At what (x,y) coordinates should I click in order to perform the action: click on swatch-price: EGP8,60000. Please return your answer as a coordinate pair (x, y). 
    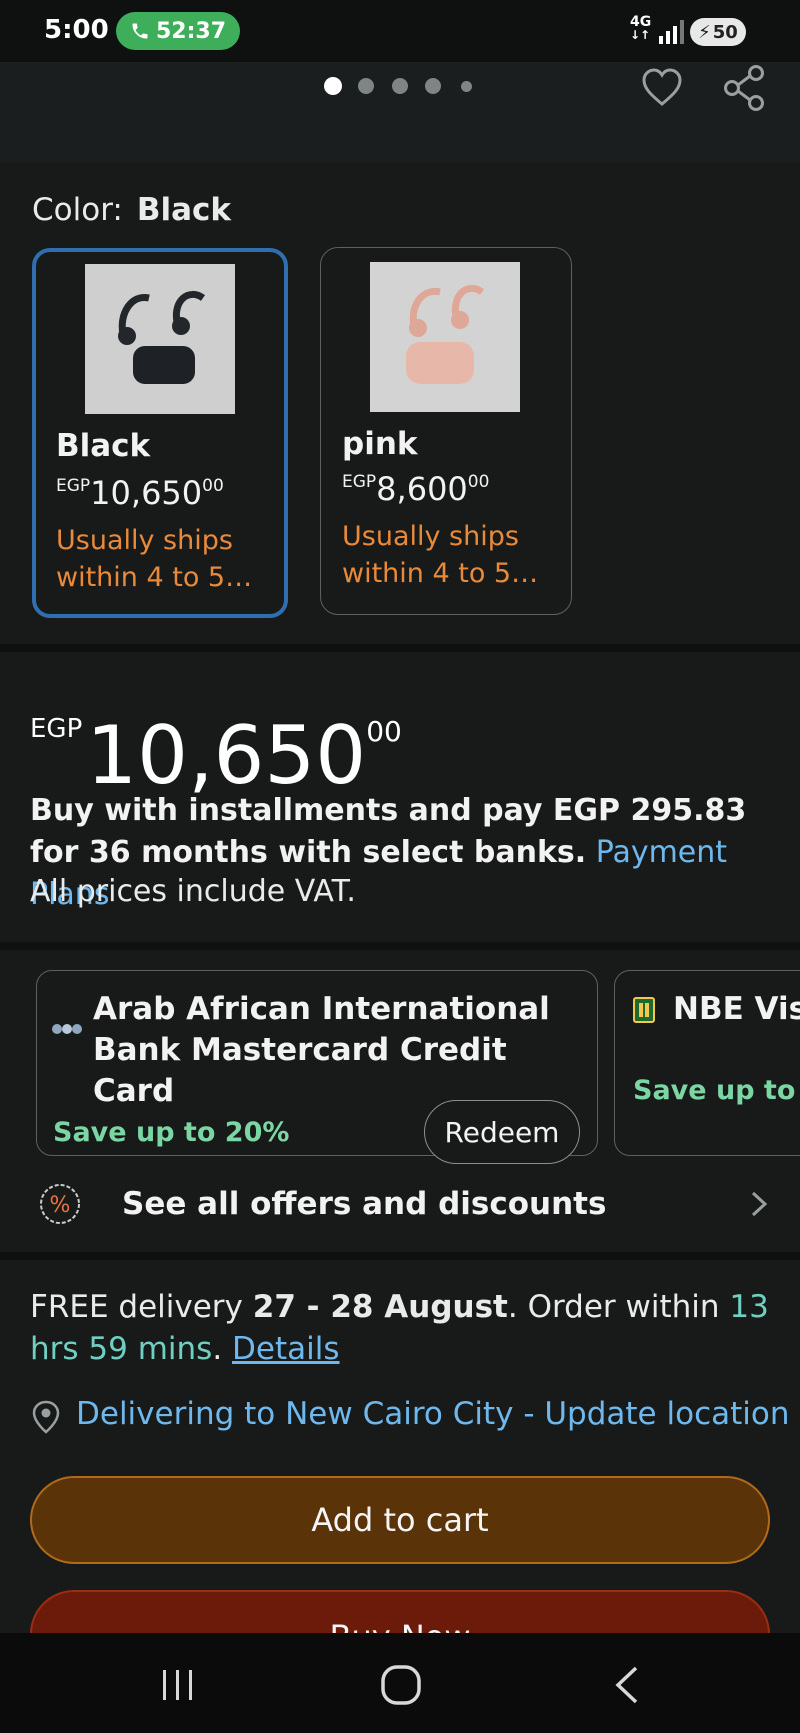
    Looking at the image, I should click on (416, 489).